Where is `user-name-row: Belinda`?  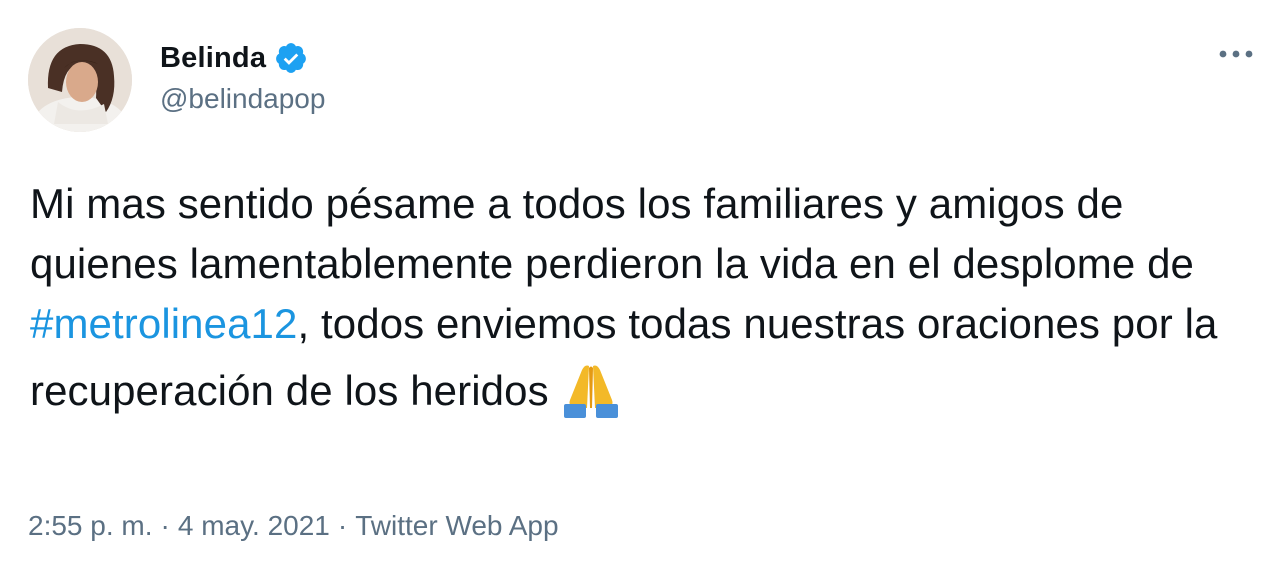
user-name-row: Belinda is located at coordinates (234, 58).